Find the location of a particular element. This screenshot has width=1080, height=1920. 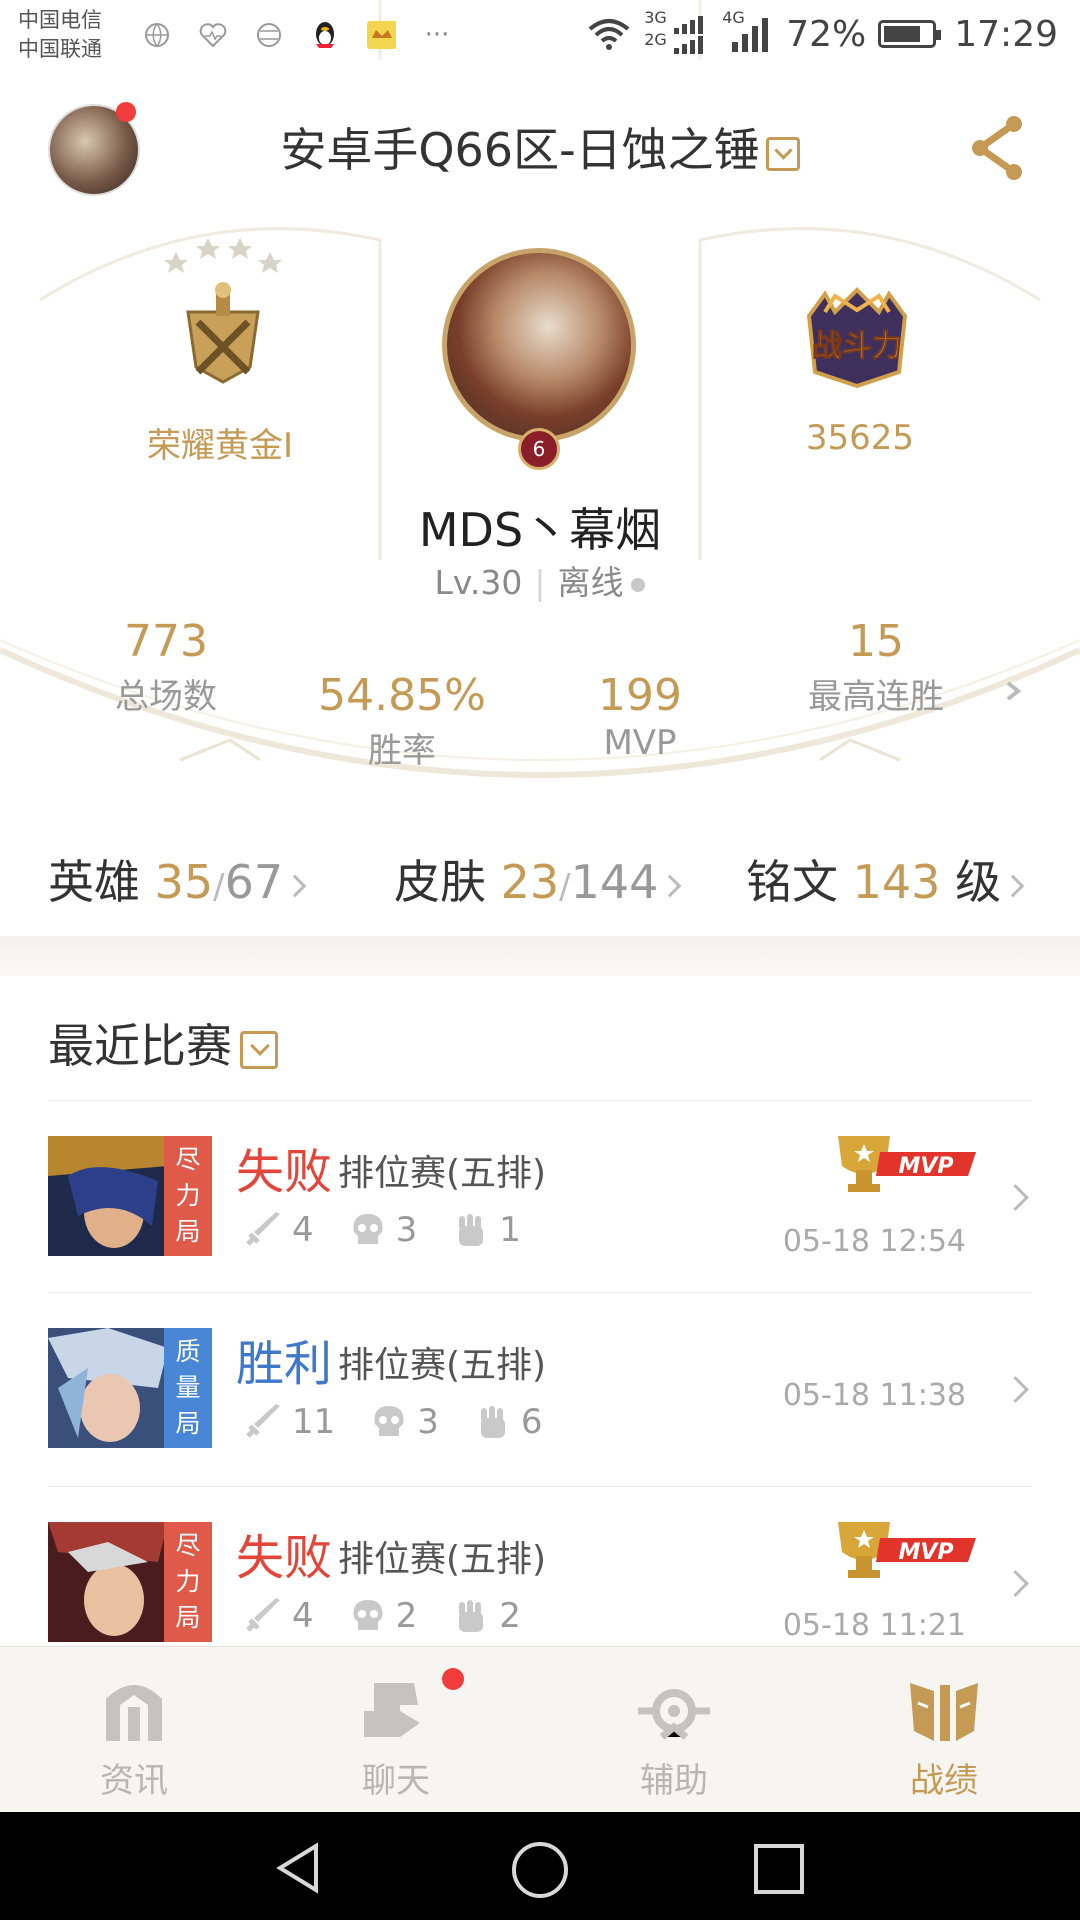

server-selector: 安卓手Q66区-日蚀之锤 is located at coordinates (540, 147).